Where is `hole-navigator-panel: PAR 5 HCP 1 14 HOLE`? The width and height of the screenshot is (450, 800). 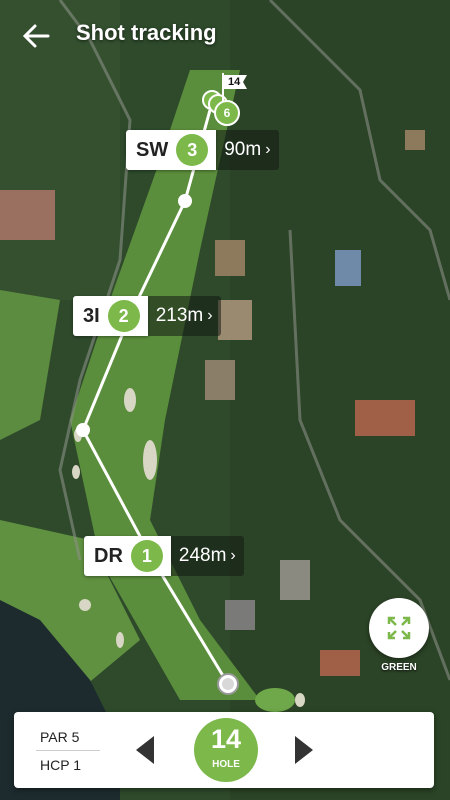 hole-navigator-panel: PAR 5 HCP 1 14 HOLE is located at coordinates (224, 750).